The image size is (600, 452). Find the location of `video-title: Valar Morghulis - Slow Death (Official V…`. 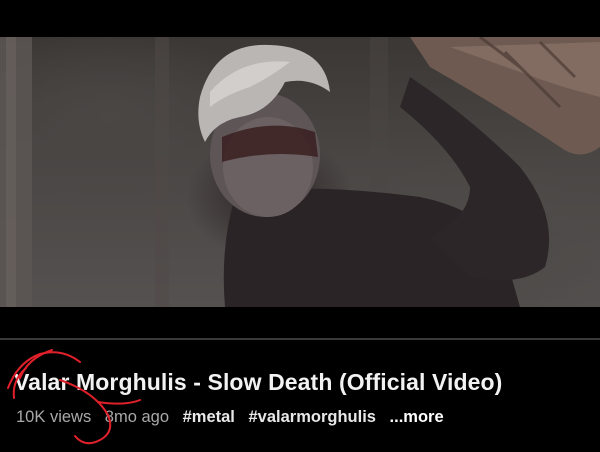

video-title: Valar Morghulis - Slow Death (Official V… is located at coordinates (258, 382).